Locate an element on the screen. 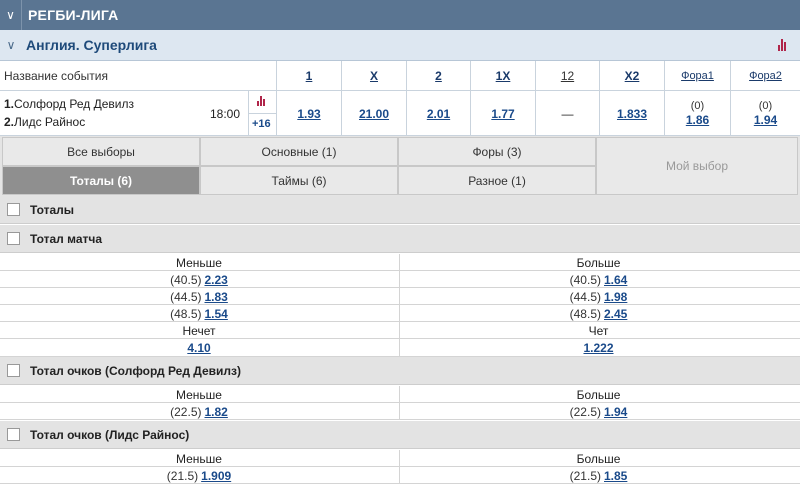 This screenshot has width=800, height=489. under-option: (40.5) 2.23 is located at coordinates (199, 279).